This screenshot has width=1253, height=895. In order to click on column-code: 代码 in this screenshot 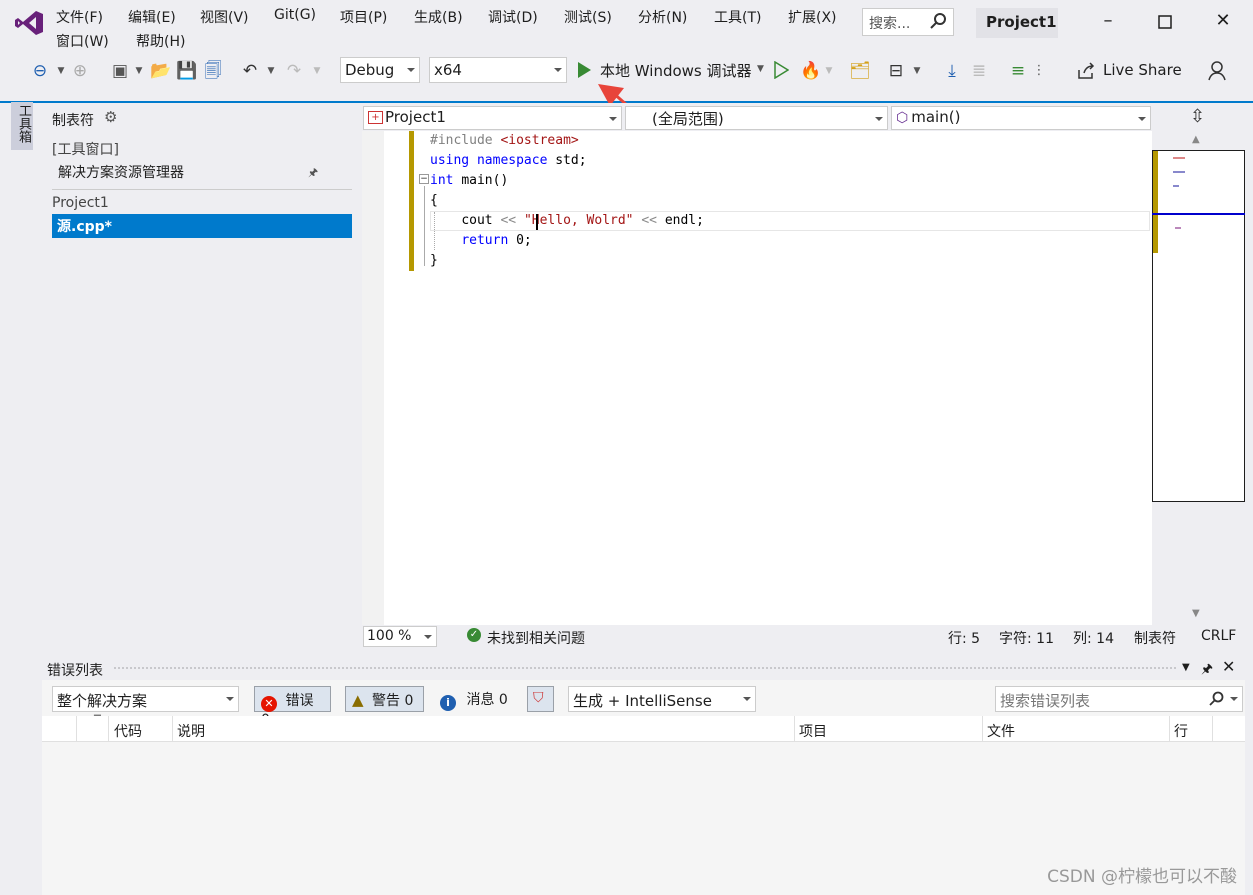, I will do `click(128, 731)`.